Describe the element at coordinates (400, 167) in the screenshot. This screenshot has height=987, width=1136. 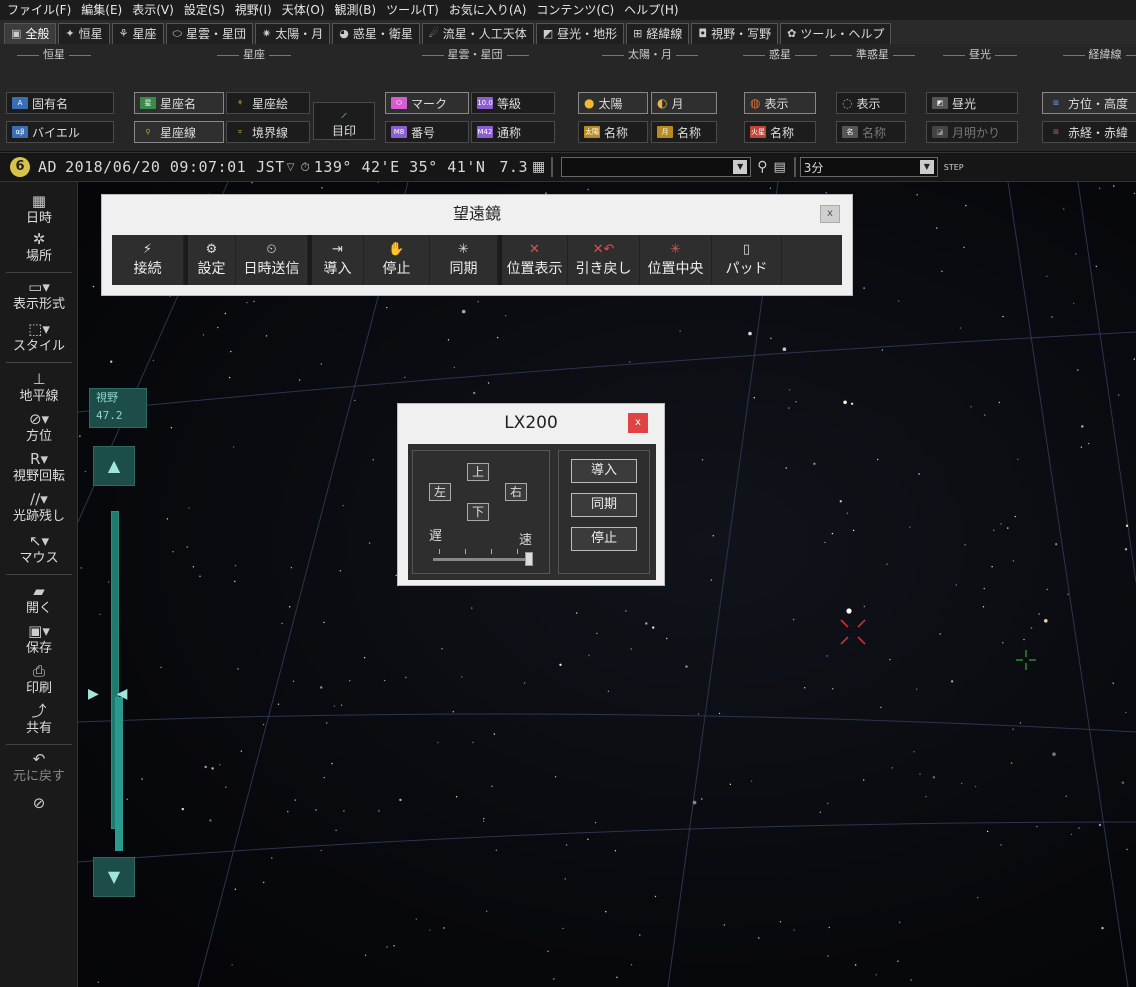
I see `location-coords: 139° 42'E 35° 41'N` at that location.